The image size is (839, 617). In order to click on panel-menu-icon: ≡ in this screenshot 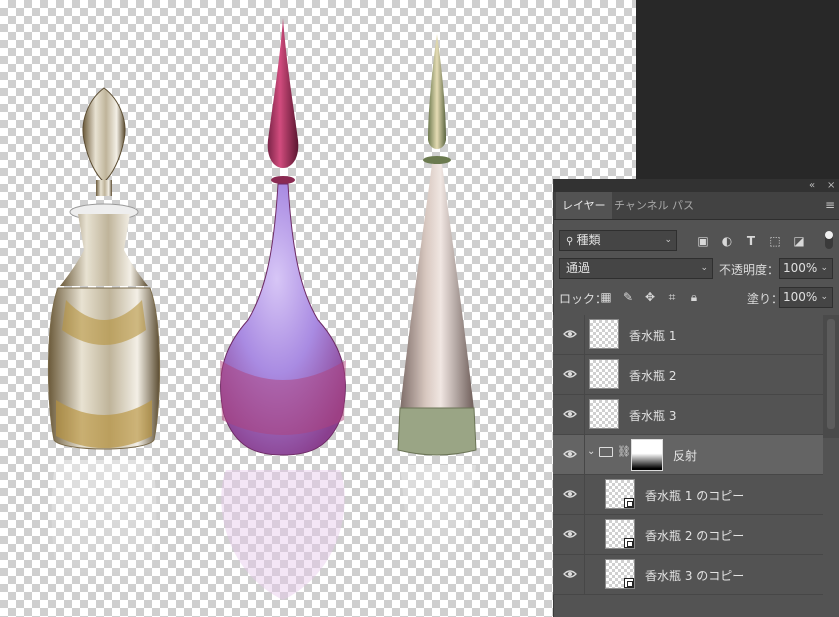, I will do `click(830, 205)`.